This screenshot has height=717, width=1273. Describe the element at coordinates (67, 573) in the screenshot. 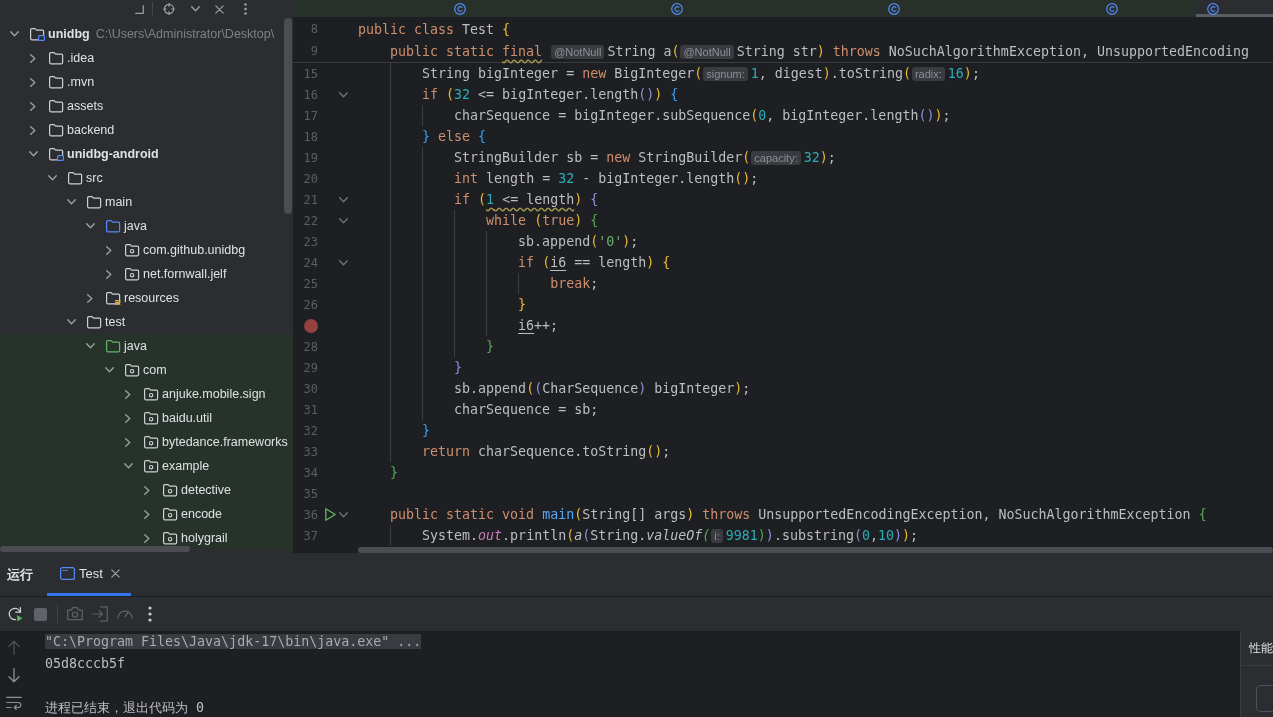

I see `window-icon` at that location.